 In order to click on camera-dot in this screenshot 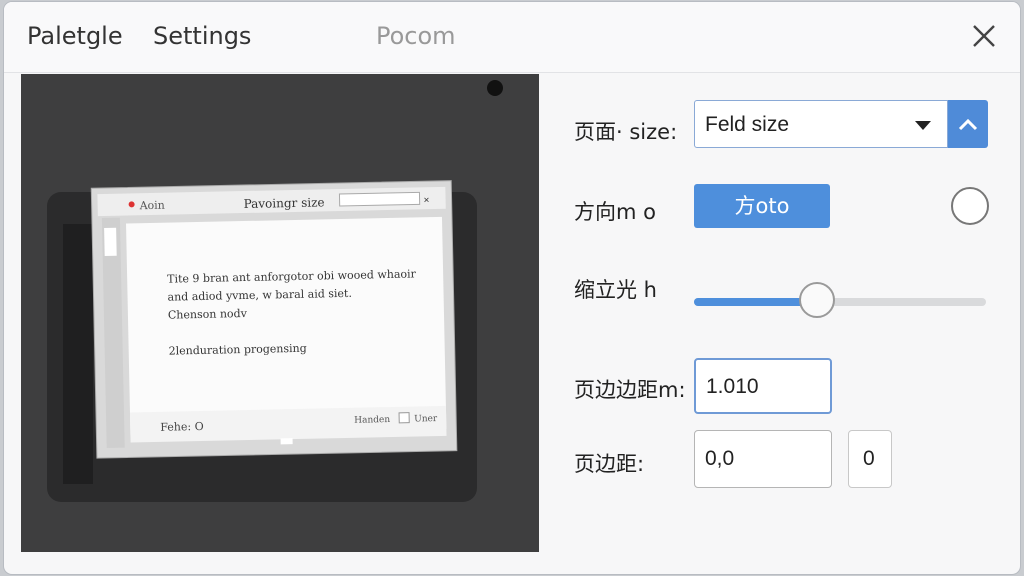, I will do `click(495, 88)`.